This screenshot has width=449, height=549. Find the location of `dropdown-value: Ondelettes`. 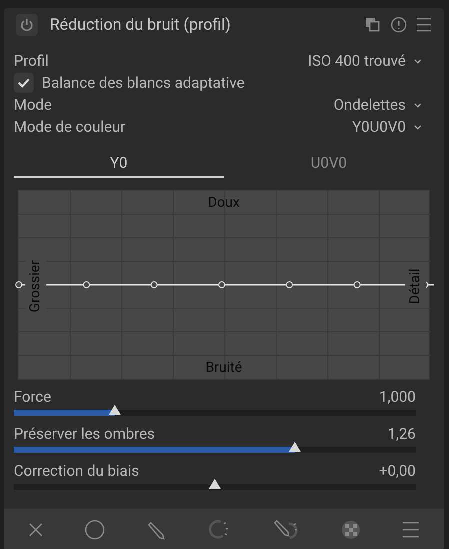

dropdown-value: Ondelettes is located at coordinates (370, 105).